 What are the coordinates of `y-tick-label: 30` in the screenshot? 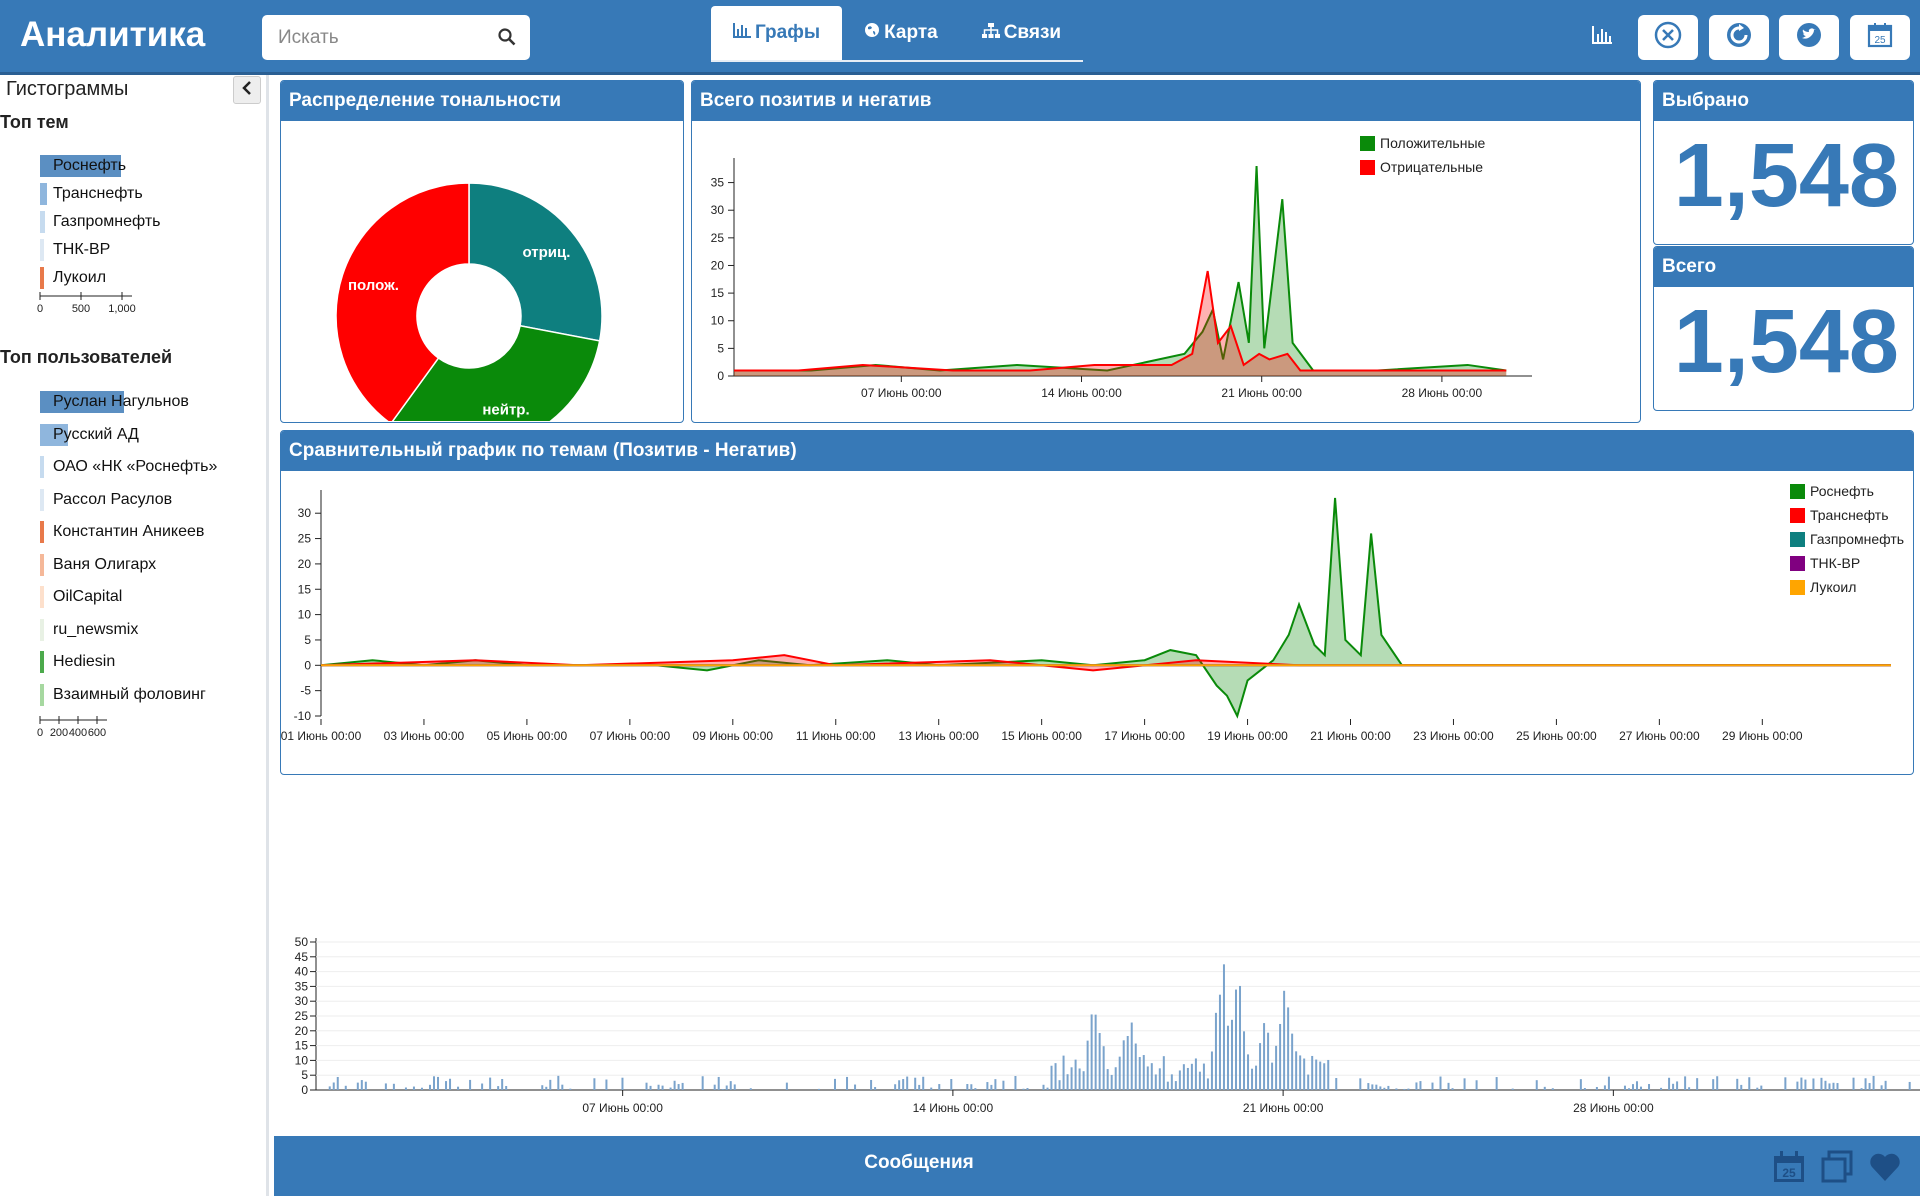 It's located at (718, 210).